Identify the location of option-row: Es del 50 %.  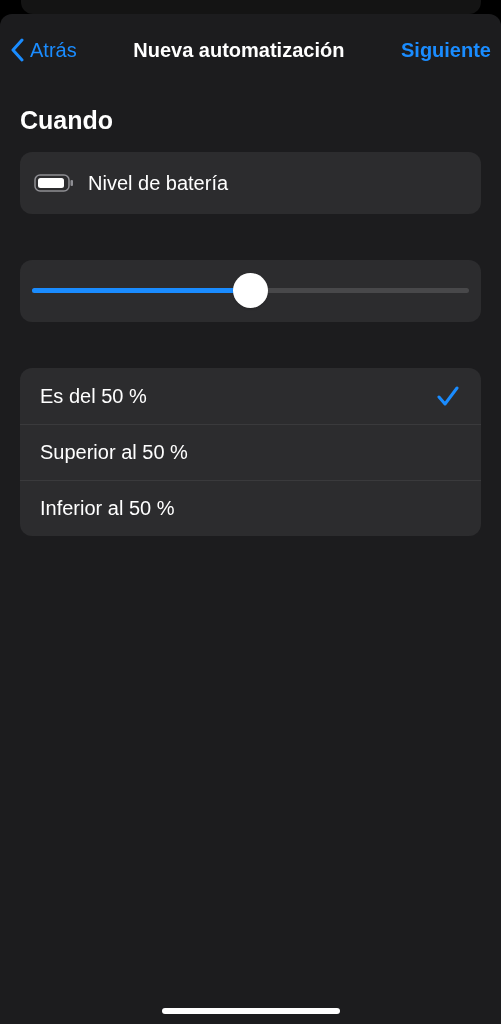
(250, 395).